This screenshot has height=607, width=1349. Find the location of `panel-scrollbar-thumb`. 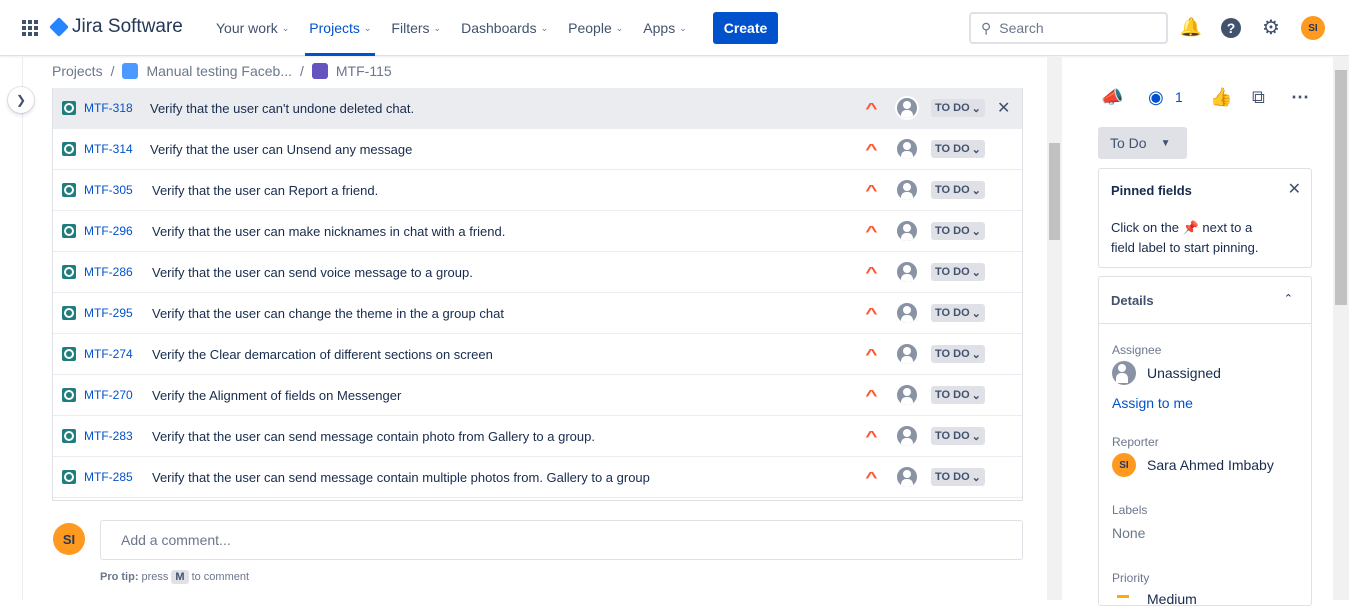

panel-scrollbar-thumb is located at coordinates (1341, 187).